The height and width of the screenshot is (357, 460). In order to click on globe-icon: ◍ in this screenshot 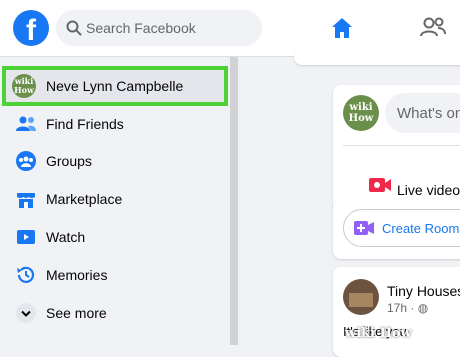, I will do `click(423, 308)`.